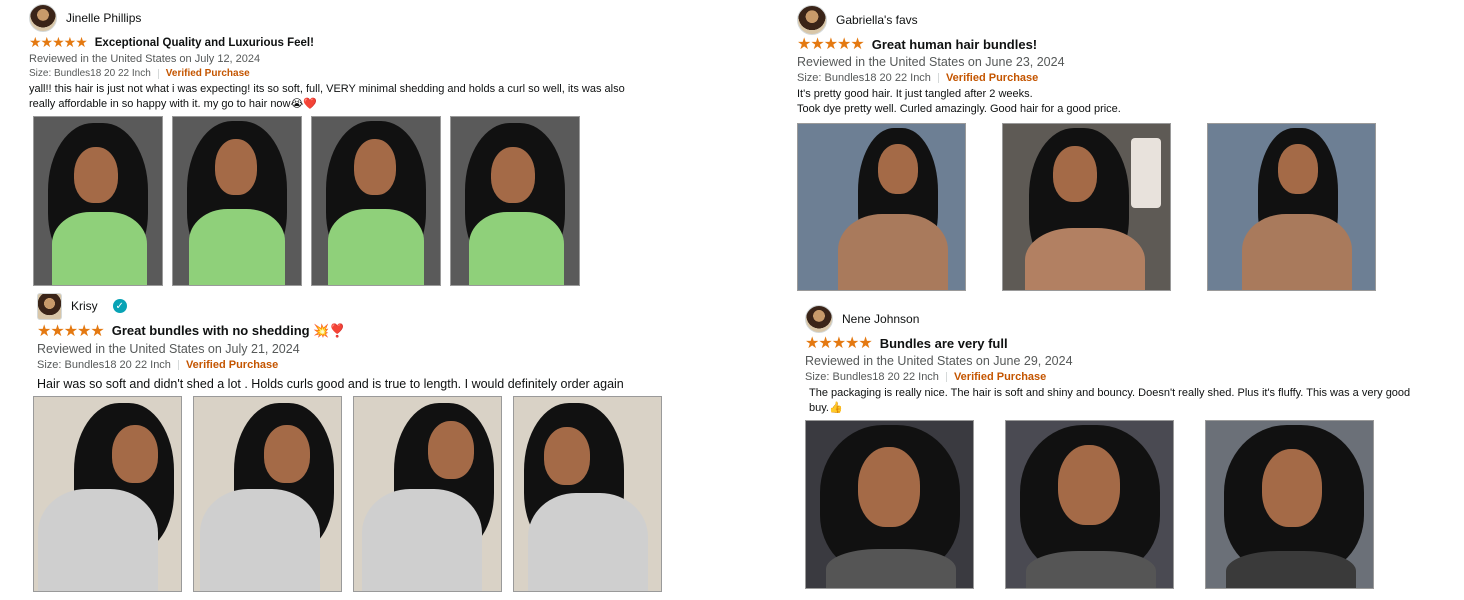 This screenshot has width=1464, height=600. I want to click on review-title: Exceptional Quality and Luxurious Feel!, so click(204, 43).